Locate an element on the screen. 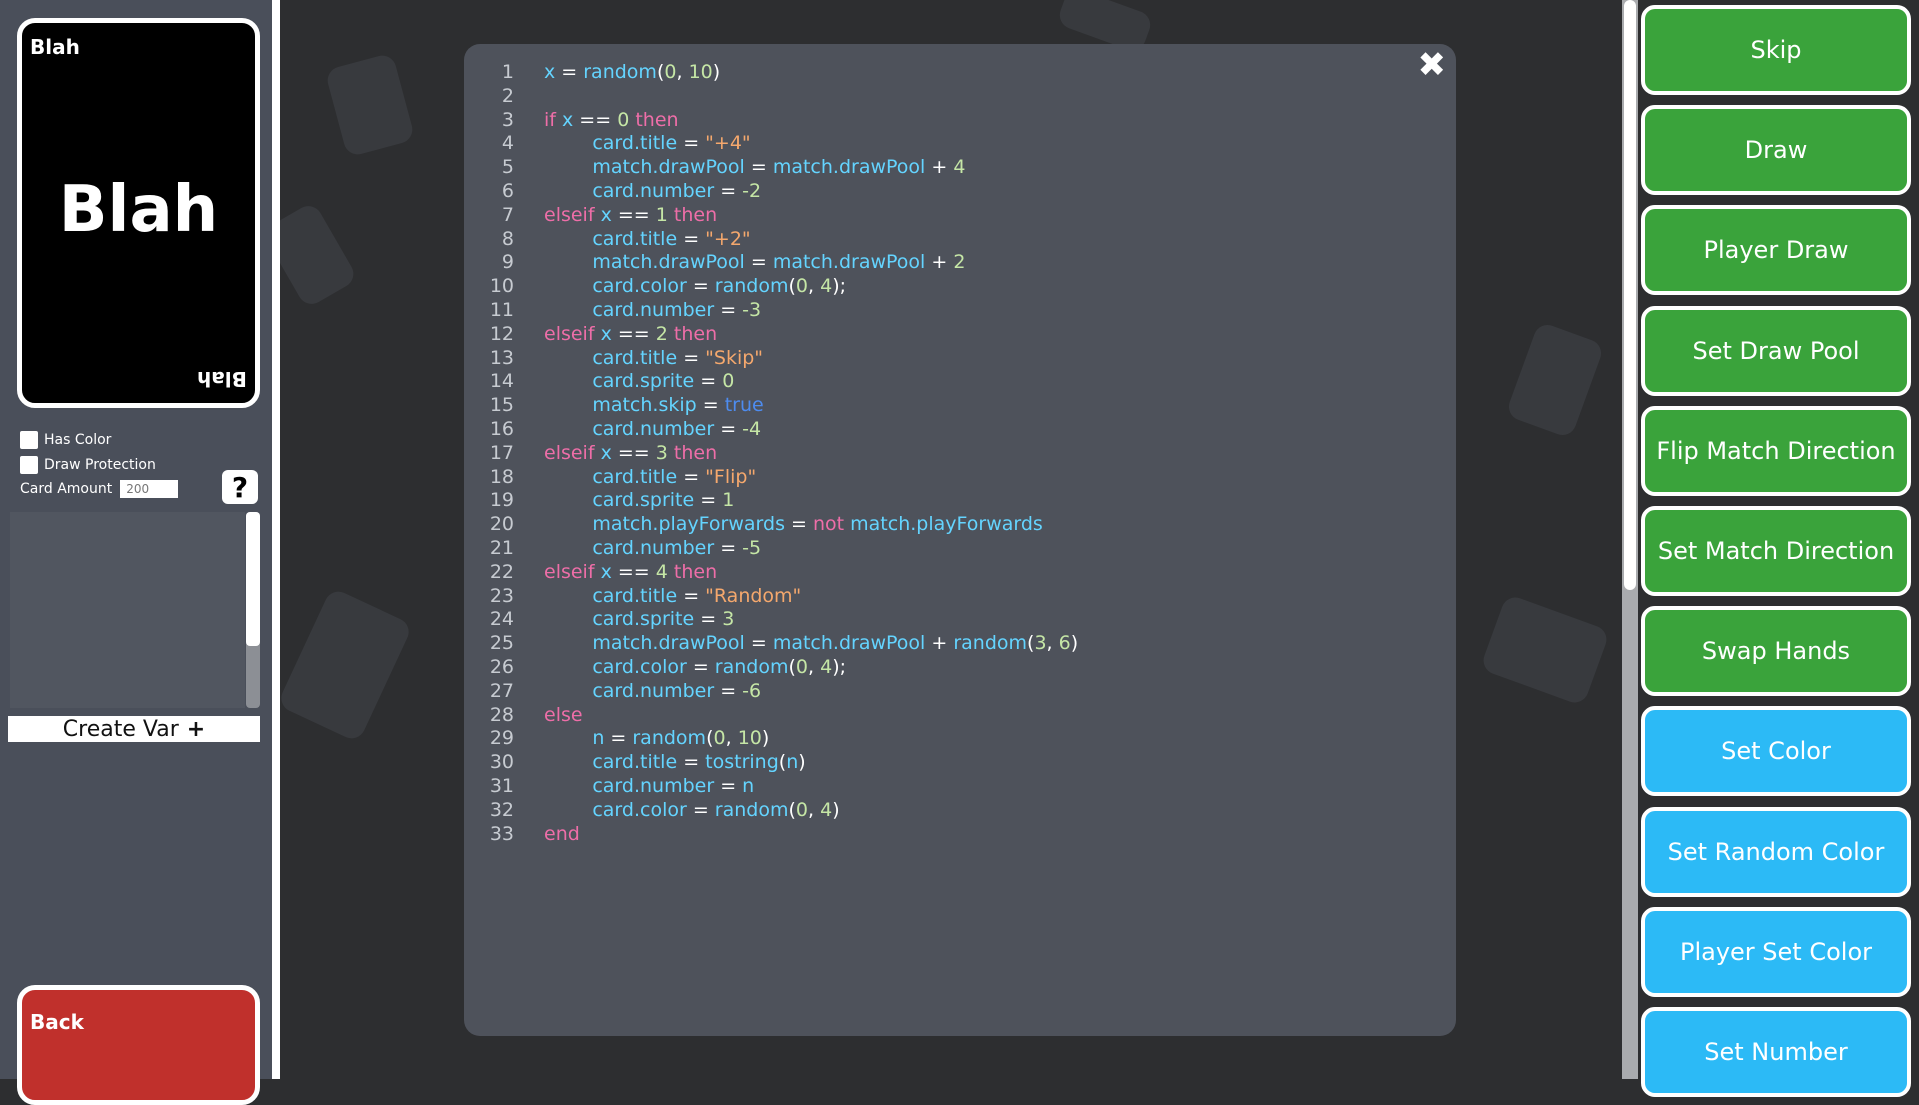  action-button-set-draw-pool: Set Draw Pool is located at coordinates (1776, 350).